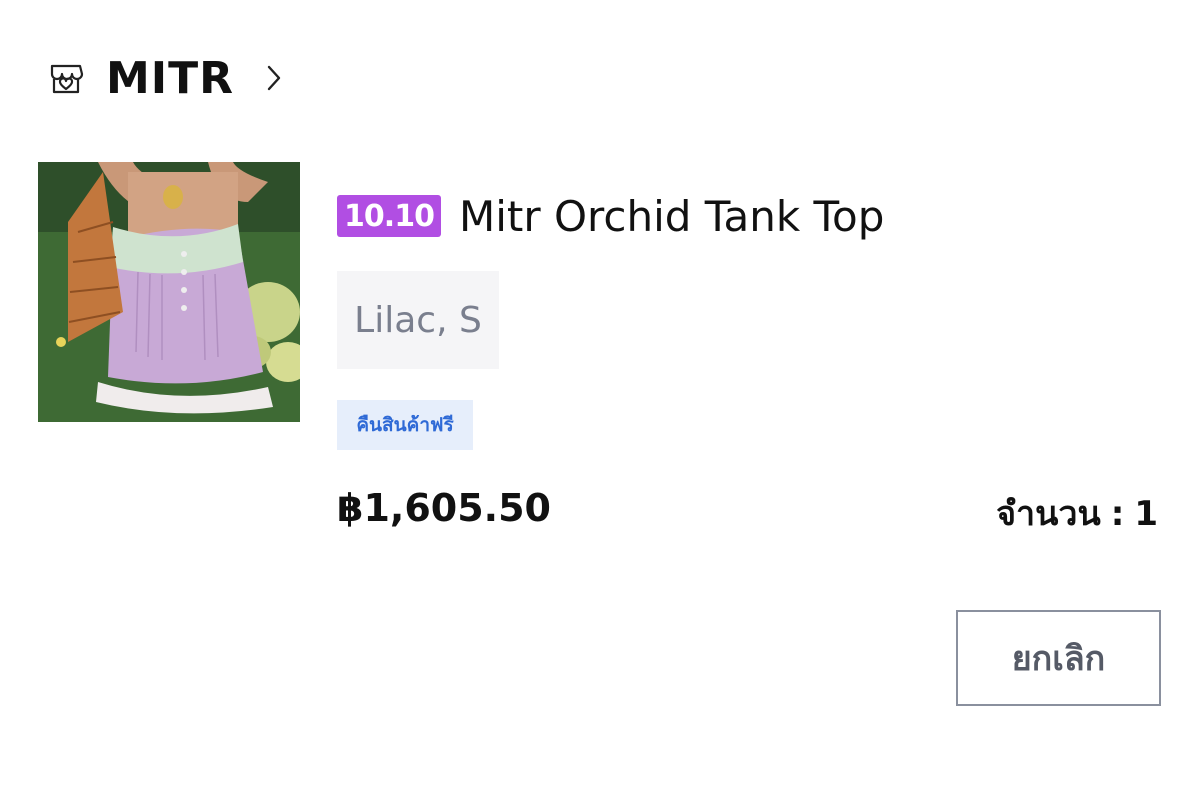 This screenshot has width=1200, height=810. I want to click on product-title-row: 10.10 Mitr Orchid Tank Top, so click(610, 216).